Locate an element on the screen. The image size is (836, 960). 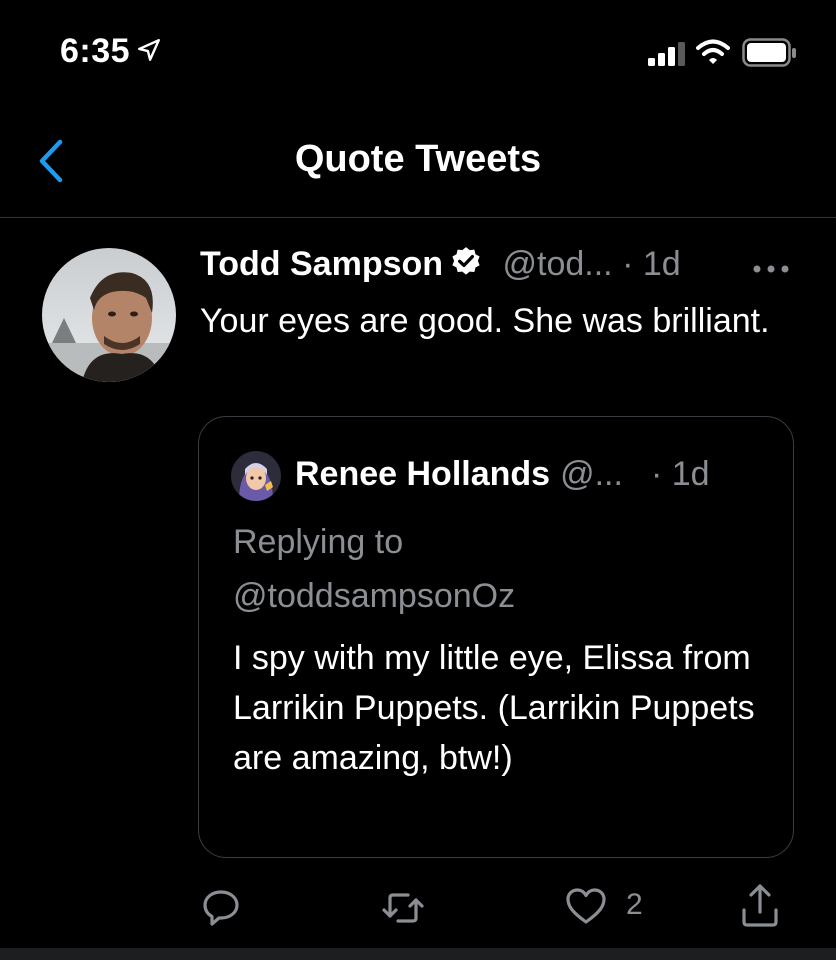
replying-to-label: Replying to is located at coordinates (318, 542).